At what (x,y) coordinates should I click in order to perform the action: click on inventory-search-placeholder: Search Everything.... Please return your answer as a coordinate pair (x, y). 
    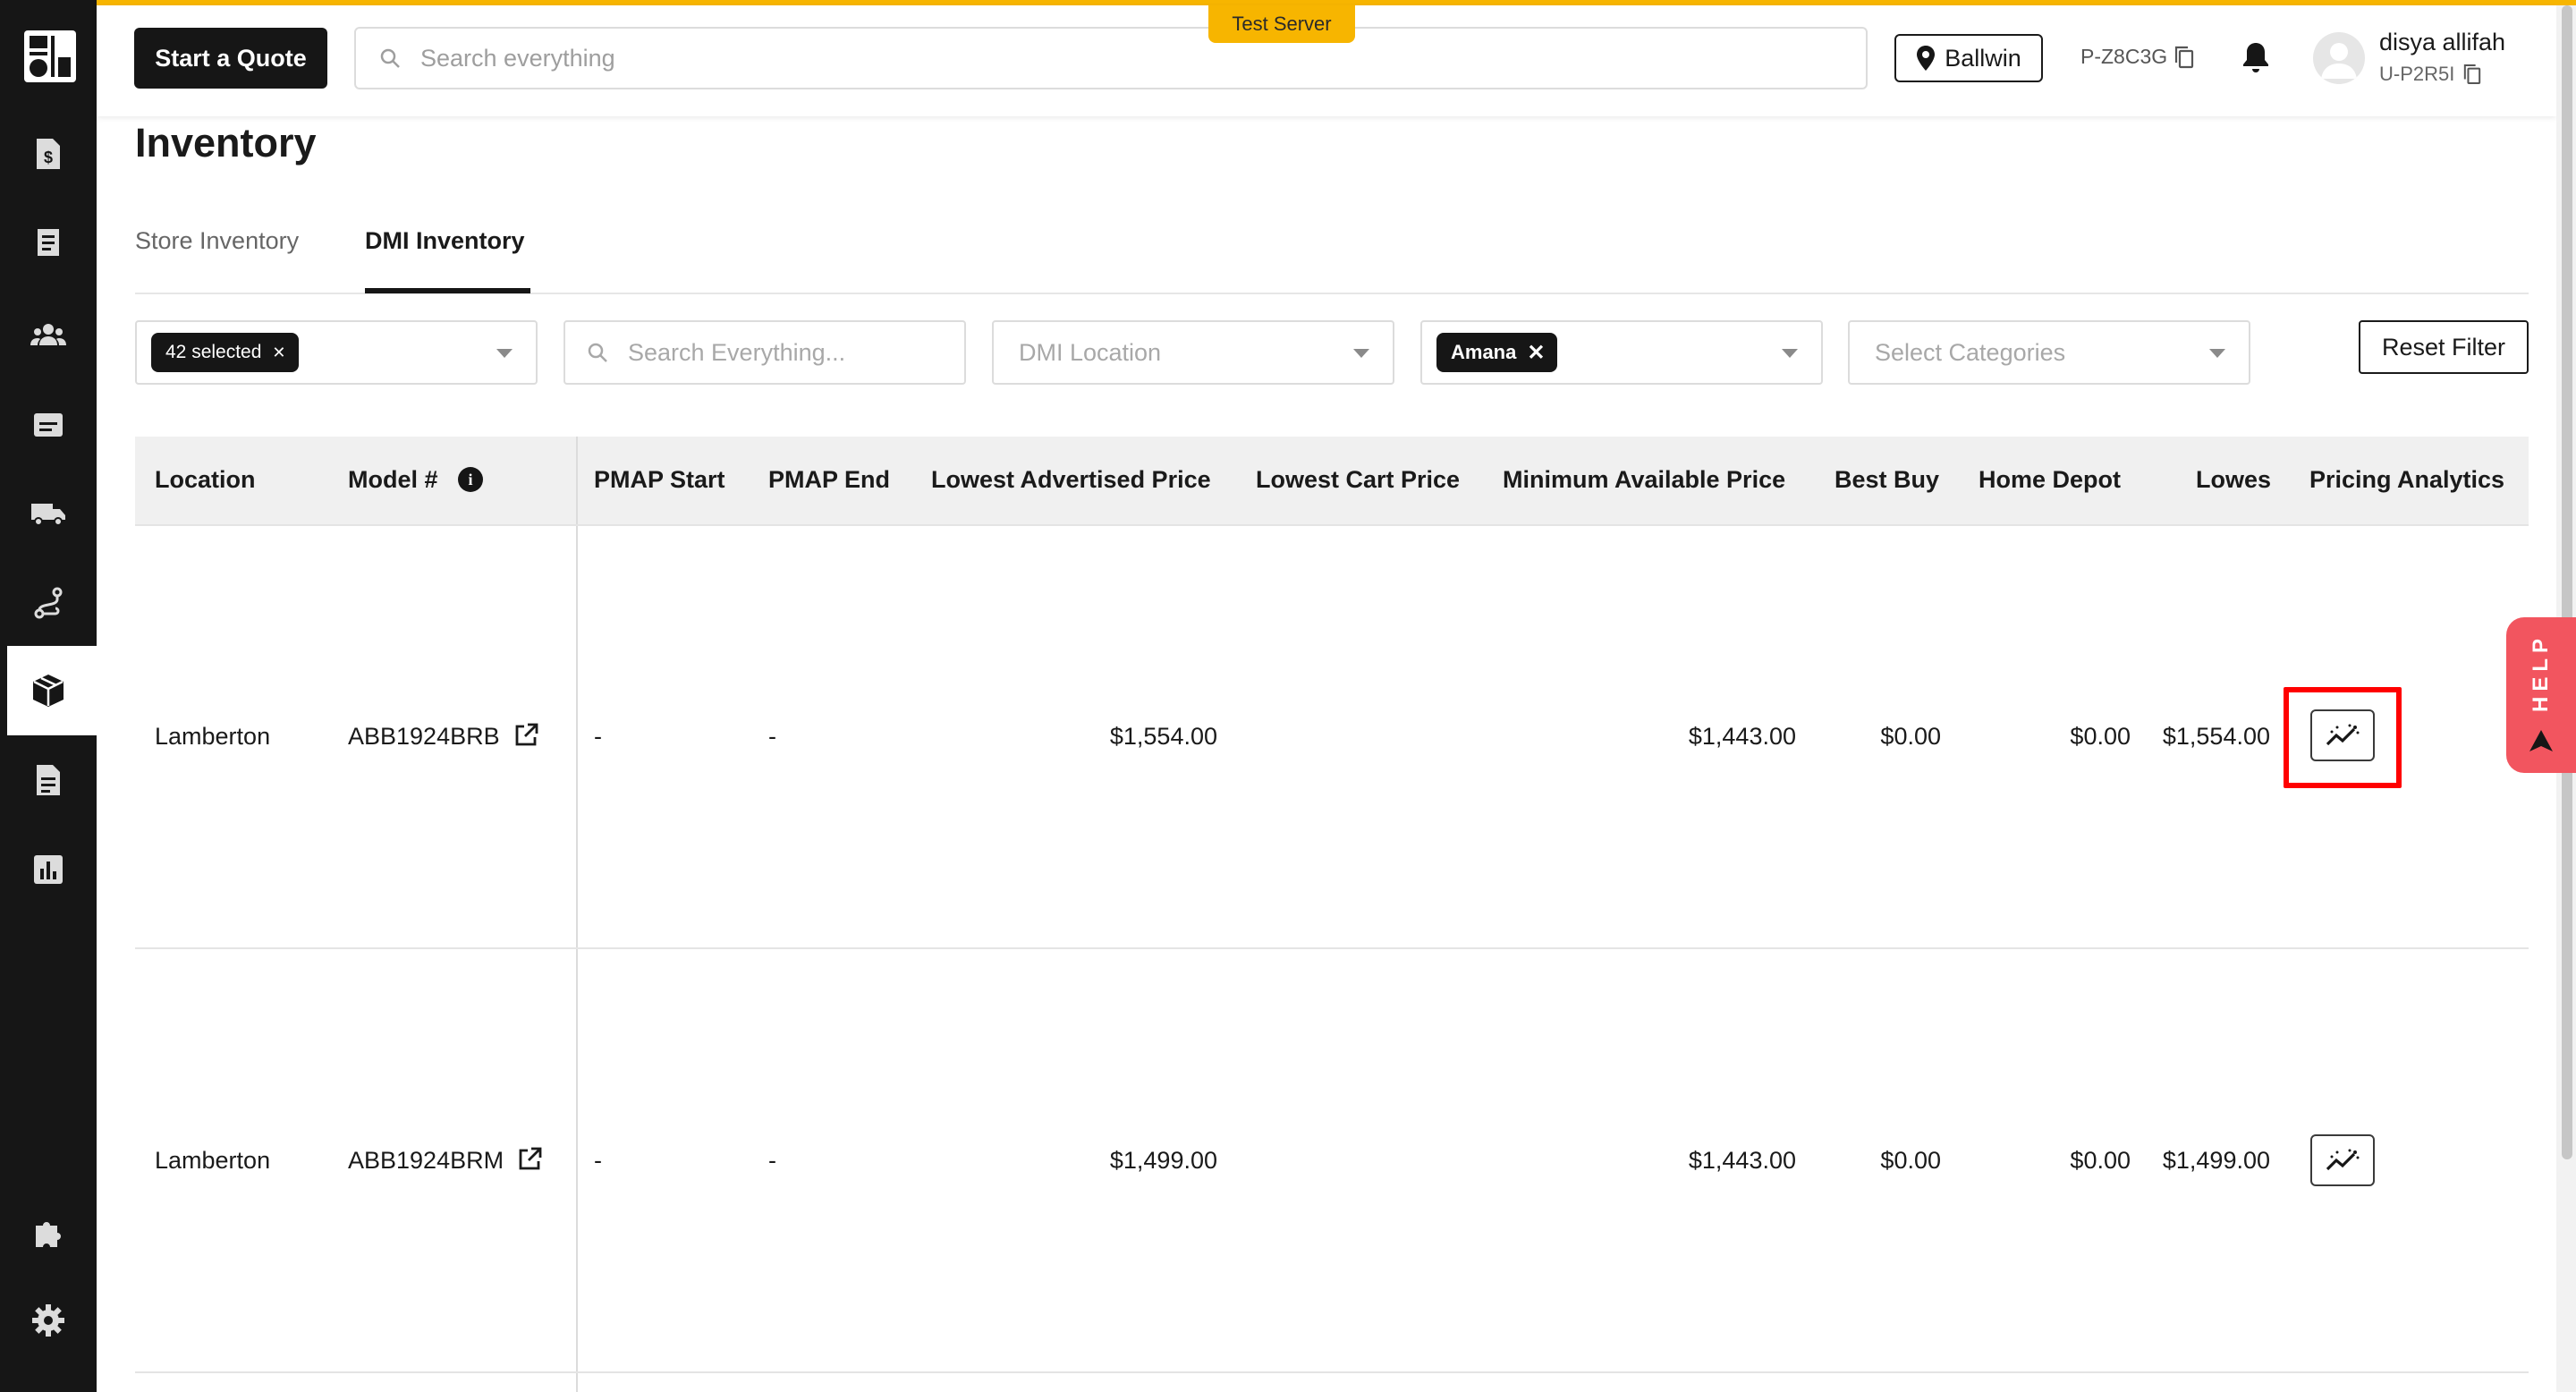
    Looking at the image, I should click on (737, 352).